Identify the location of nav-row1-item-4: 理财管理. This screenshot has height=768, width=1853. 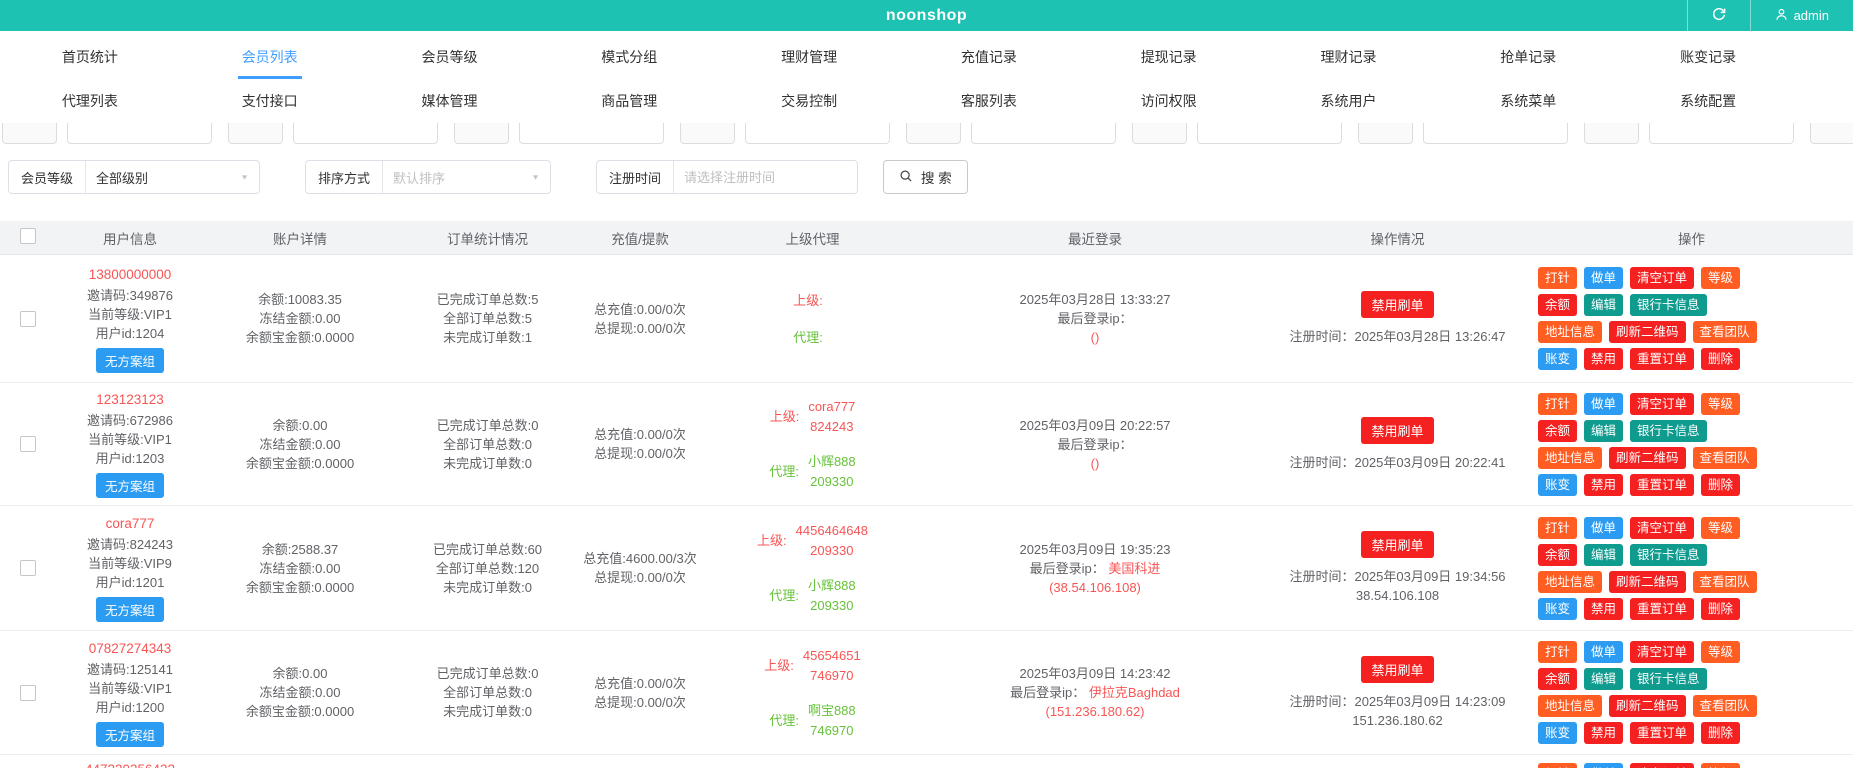
(809, 56).